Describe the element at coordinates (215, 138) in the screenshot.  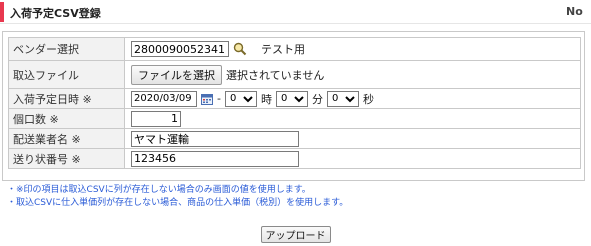
I see `carrier-input` at that location.